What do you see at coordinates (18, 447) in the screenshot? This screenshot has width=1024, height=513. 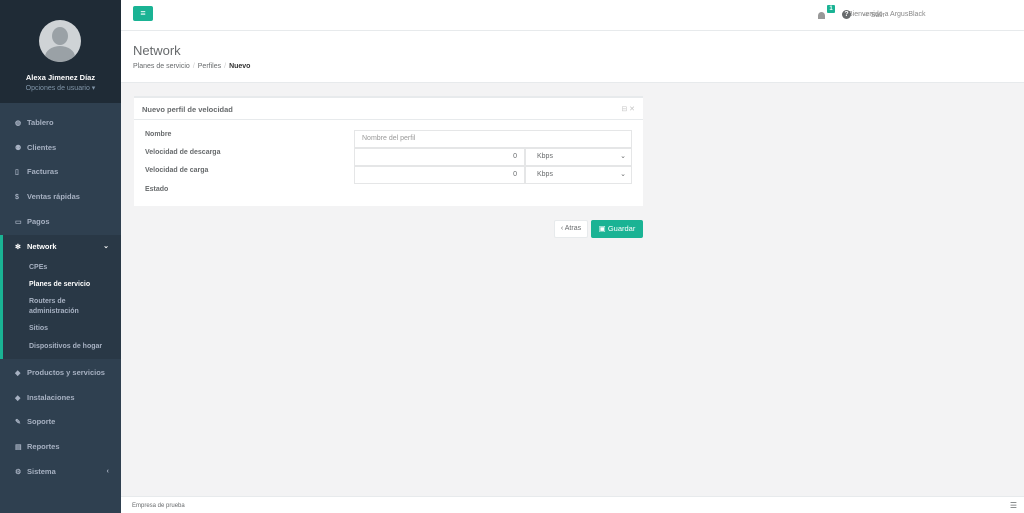 I see `book-icon: ▤` at bounding box center [18, 447].